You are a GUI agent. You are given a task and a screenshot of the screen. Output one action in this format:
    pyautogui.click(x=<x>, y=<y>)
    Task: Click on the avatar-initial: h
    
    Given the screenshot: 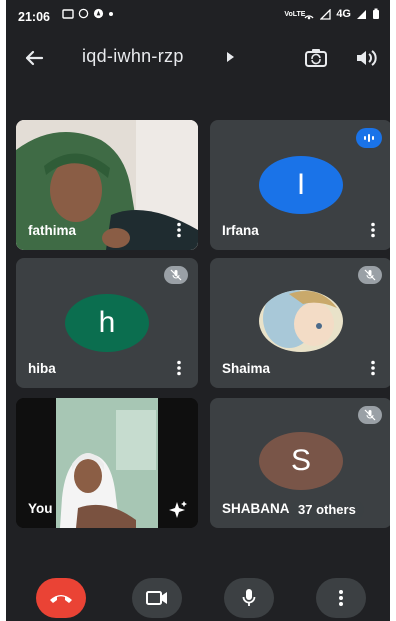 What is the action you would take?
    pyautogui.click(x=107, y=322)
    